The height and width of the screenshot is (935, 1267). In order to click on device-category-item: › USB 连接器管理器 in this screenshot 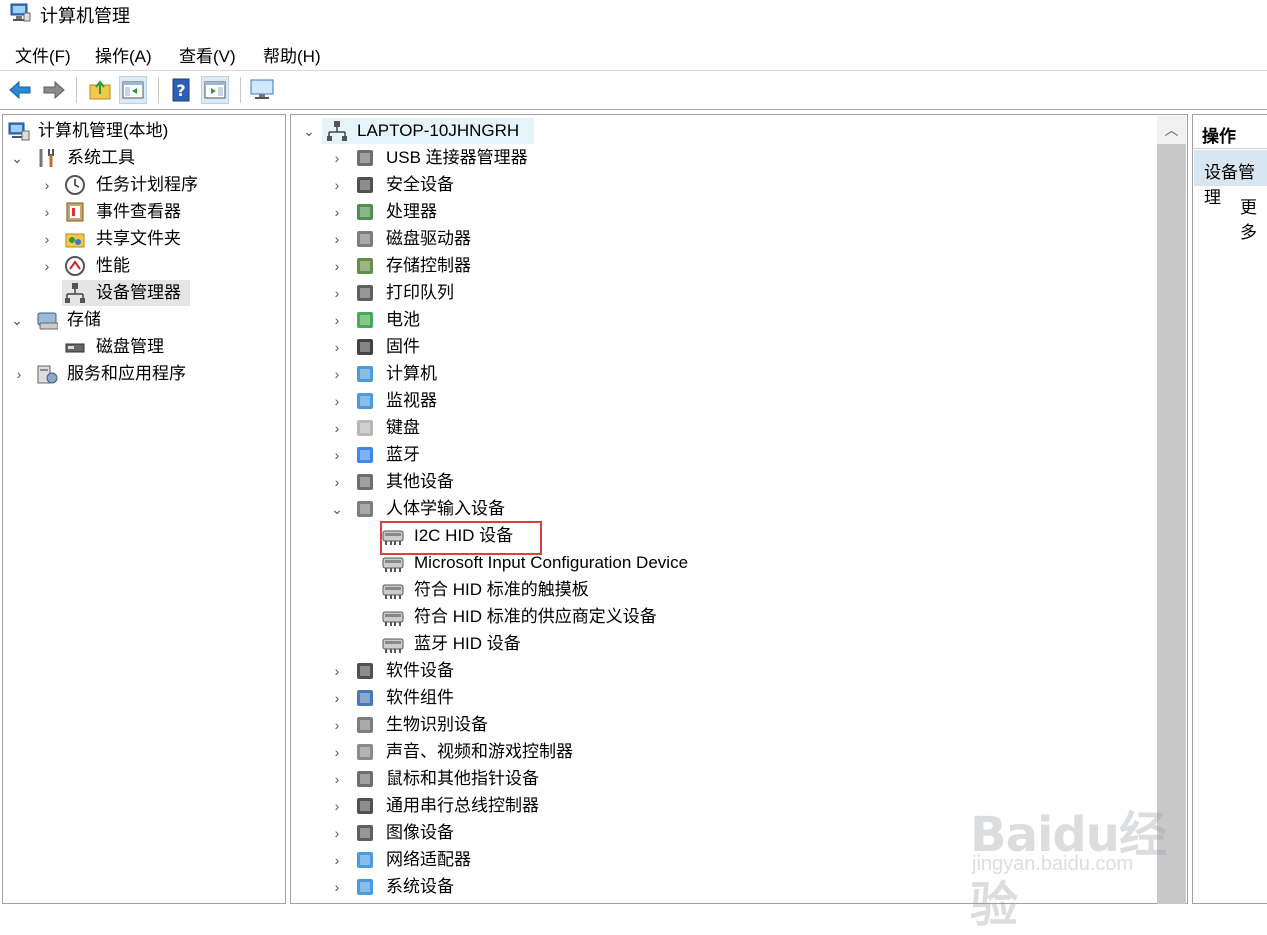, I will do `click(725, 158)`.